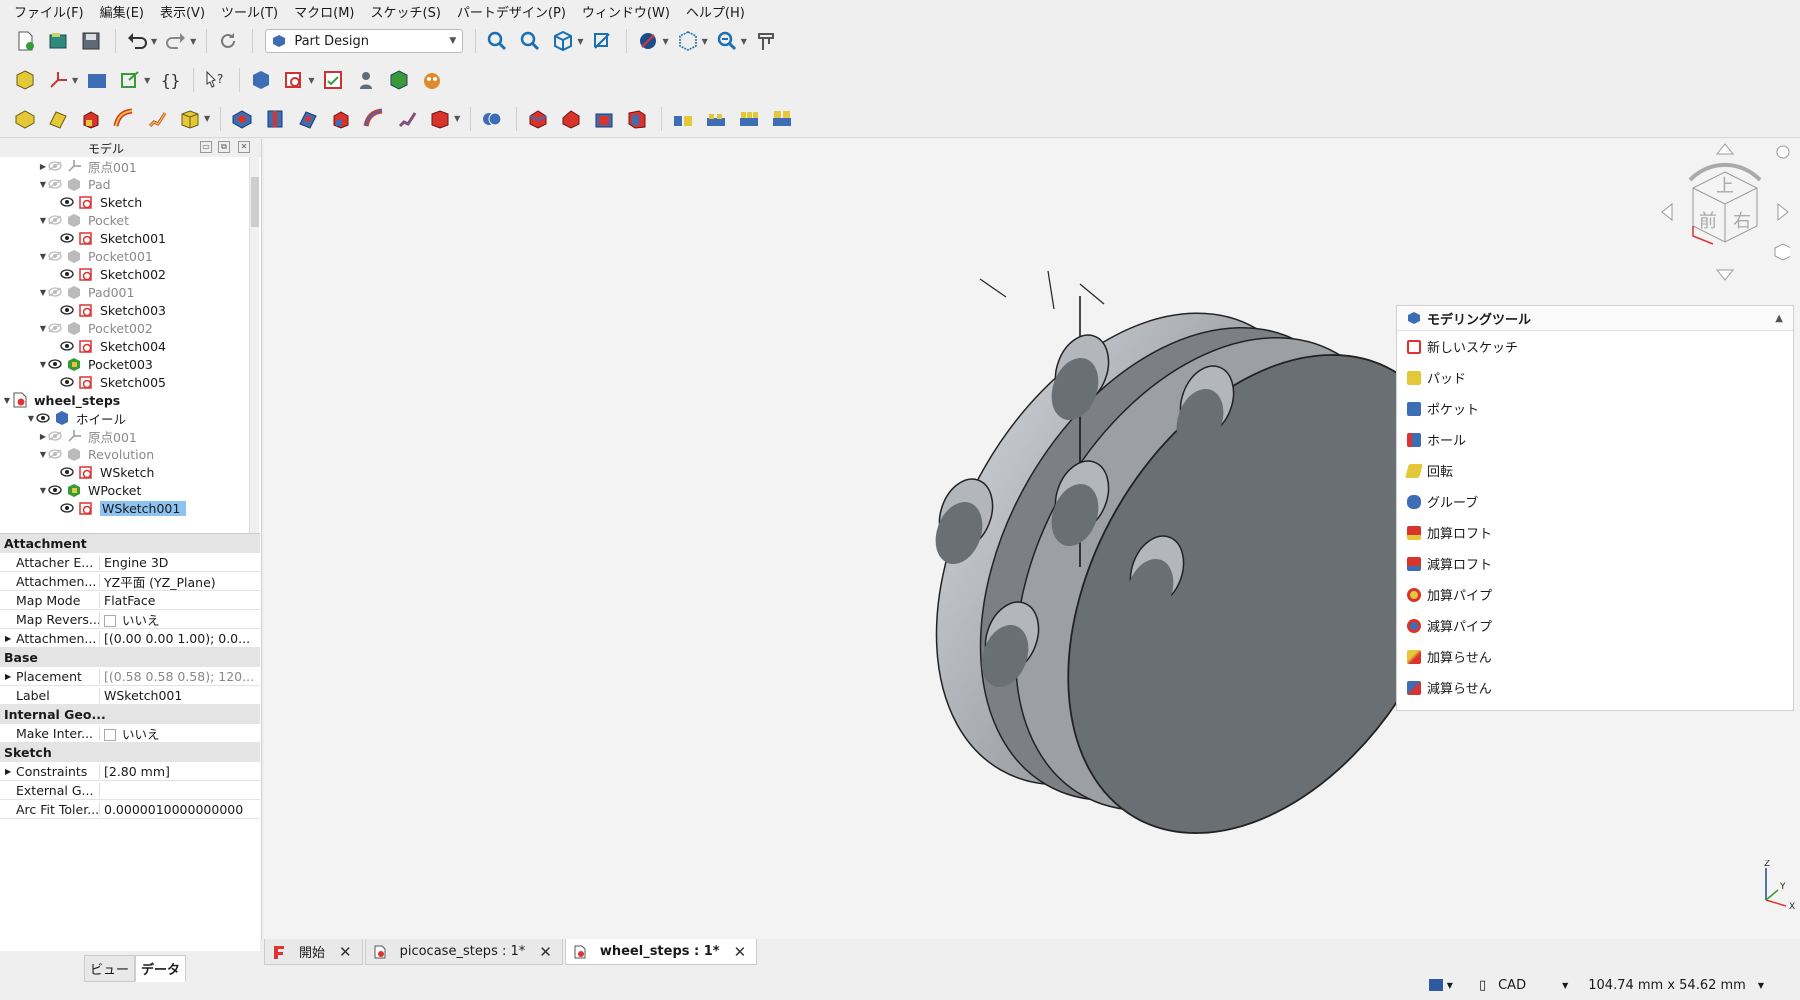  What do you see at coordinates (407, 119) in the screenshot?
I see `subtractive-helix-button` at bounding box center [407, 119].